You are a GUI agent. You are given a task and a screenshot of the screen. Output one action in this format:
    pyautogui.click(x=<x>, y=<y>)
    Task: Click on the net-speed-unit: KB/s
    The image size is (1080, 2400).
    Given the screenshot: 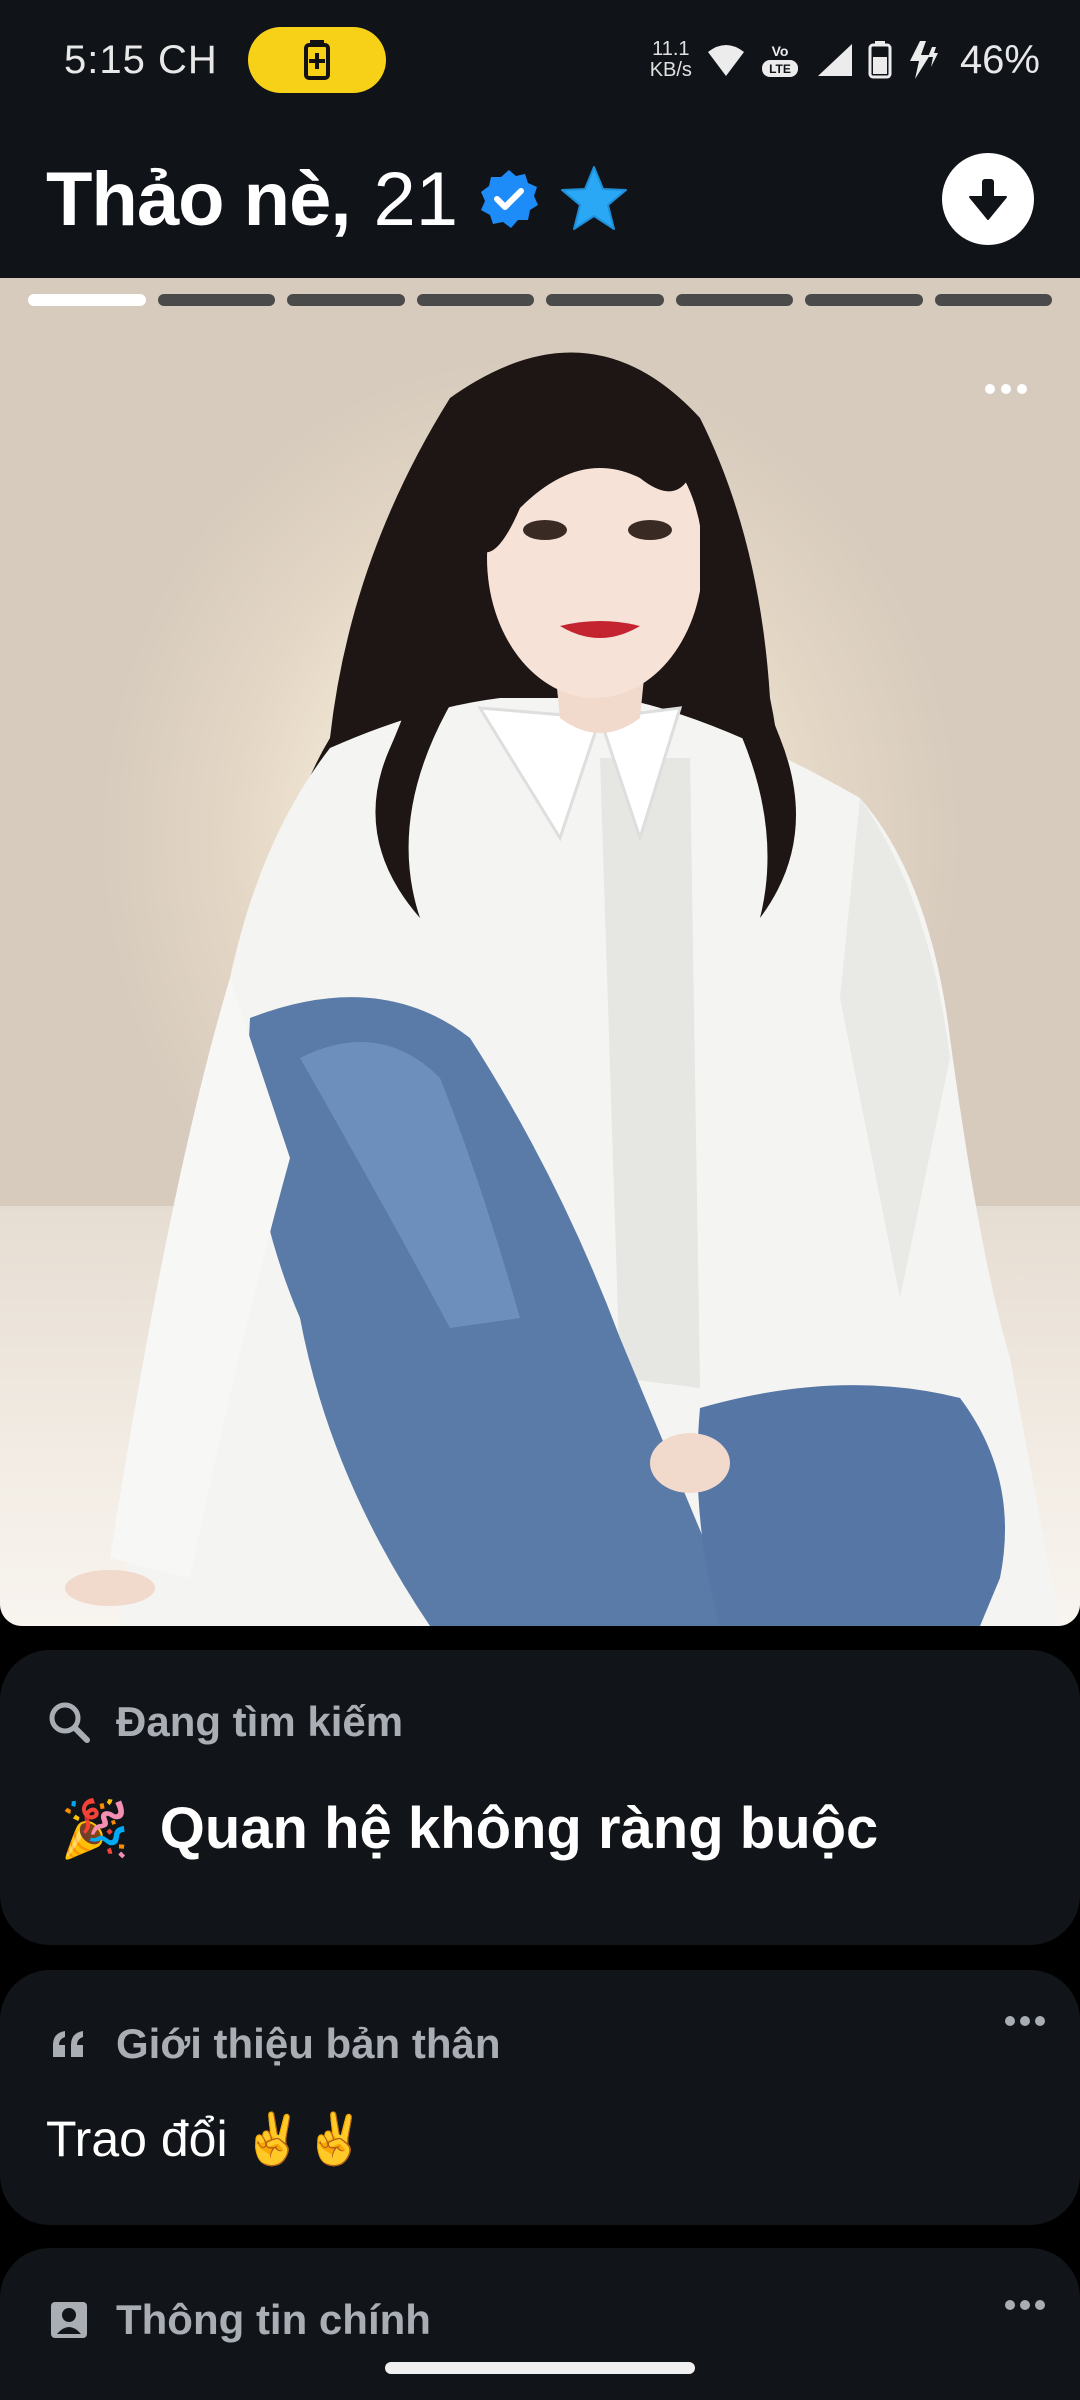 What is the action you would take?
    pyautogui.click(x=670, y=70)
    